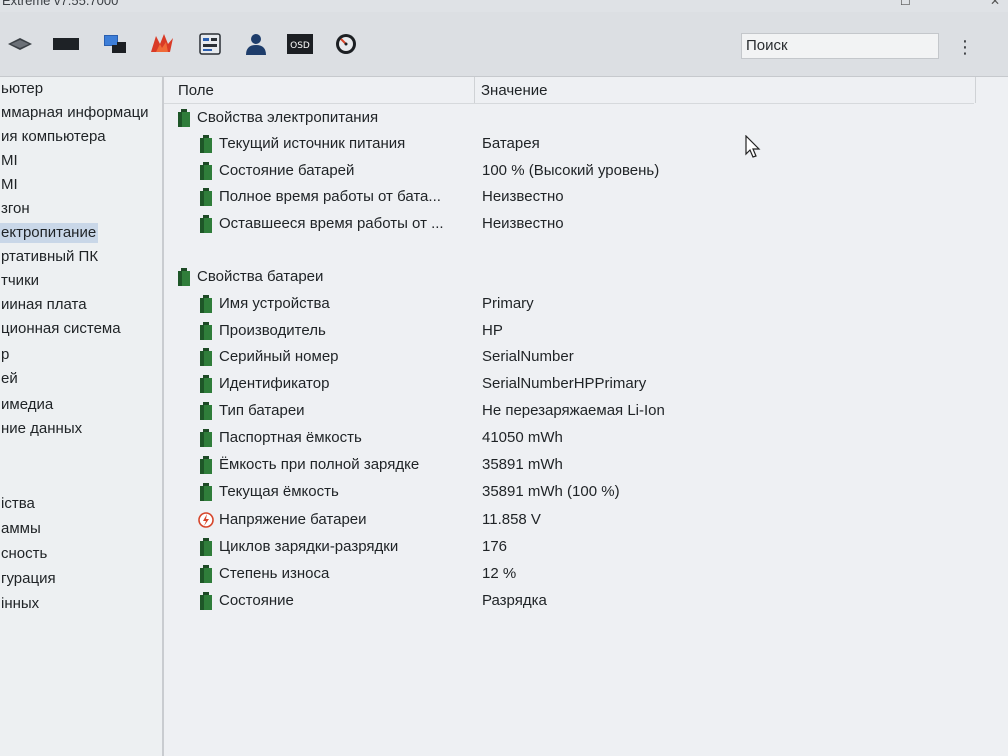  I want to click on sidebar-item: аммы, so click(21, 529).